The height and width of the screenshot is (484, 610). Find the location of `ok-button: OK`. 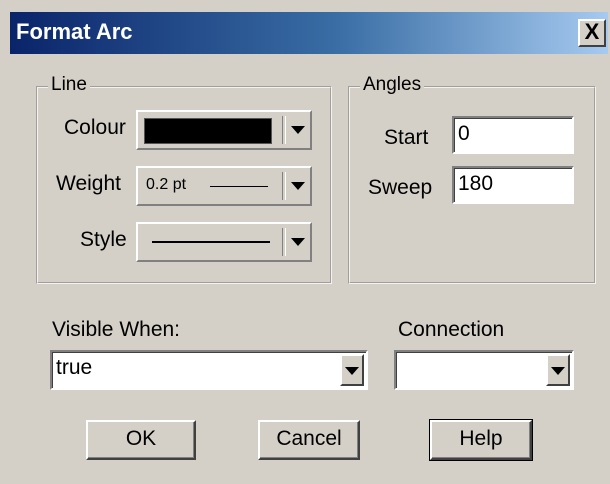

ok-button: OK is located at coordinates (141, 440).